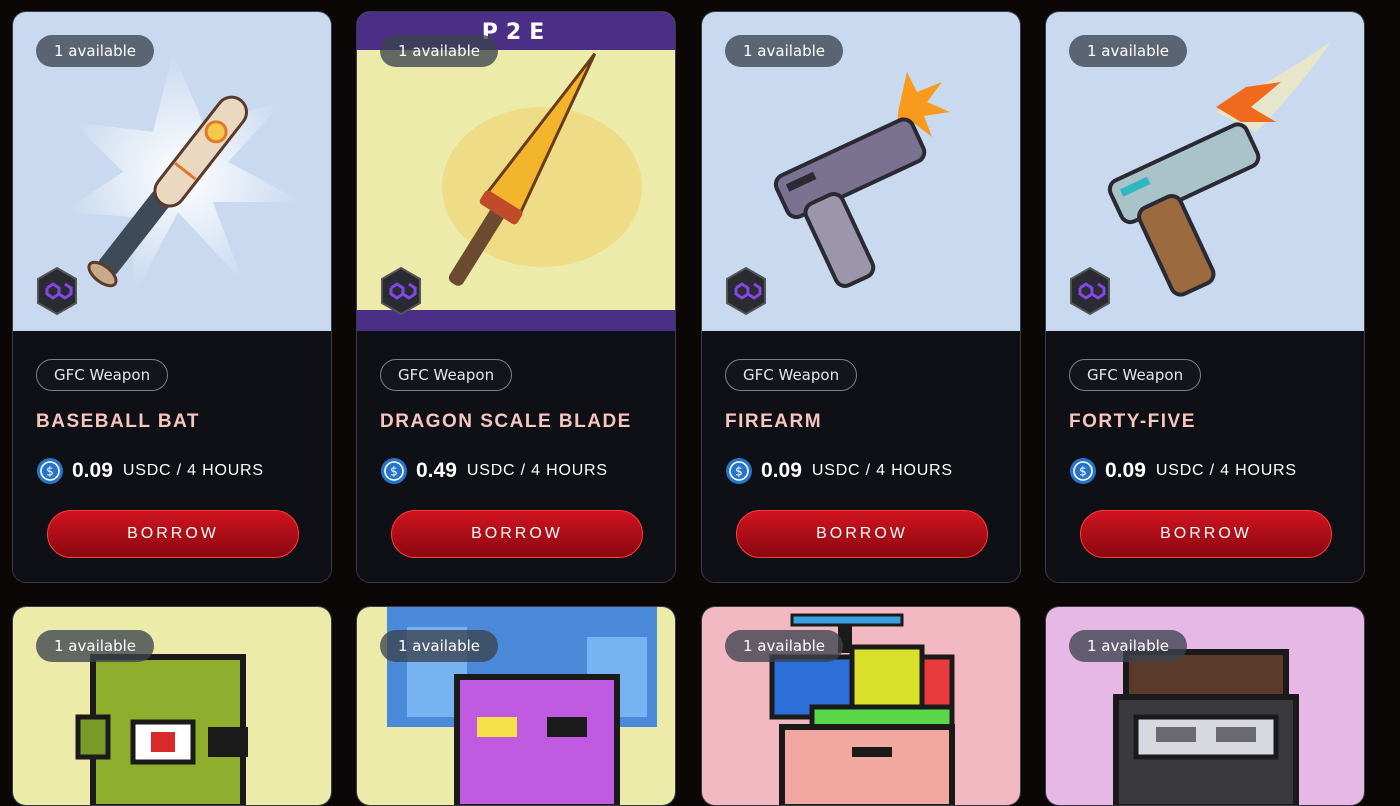 Image resolution: width=1400 pixels, height=806 pixels. I want to click on item-name: BASEBALL BAT, so click(118, 421).